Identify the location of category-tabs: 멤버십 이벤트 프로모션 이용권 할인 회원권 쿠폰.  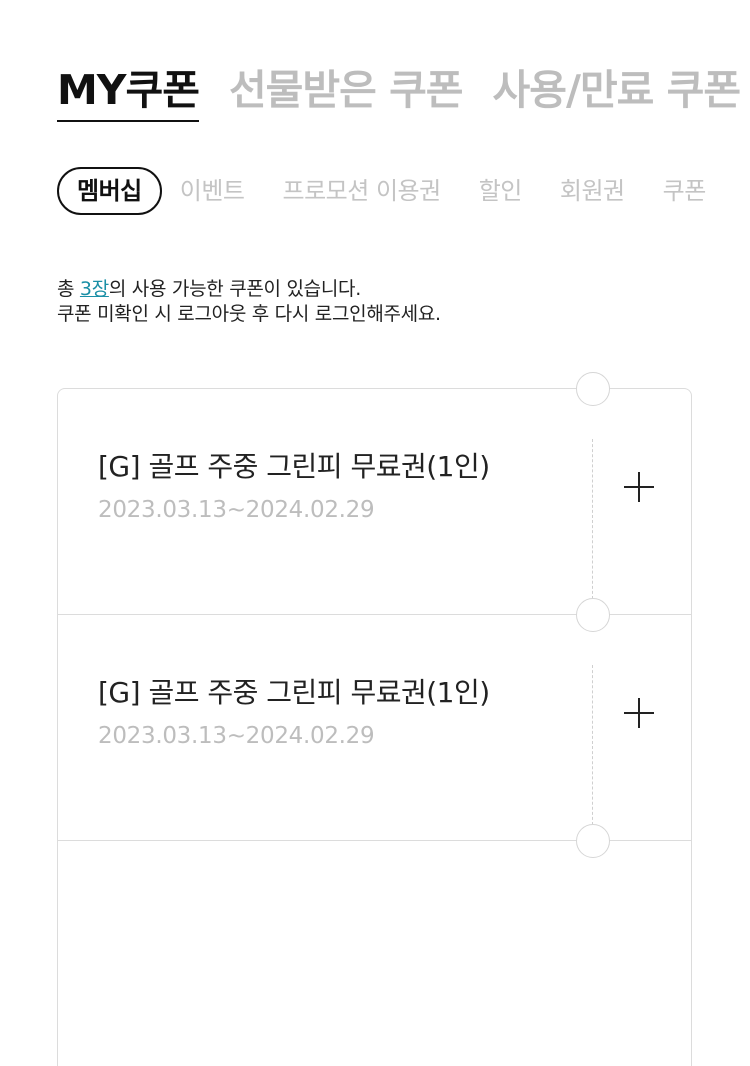
(403, 191).